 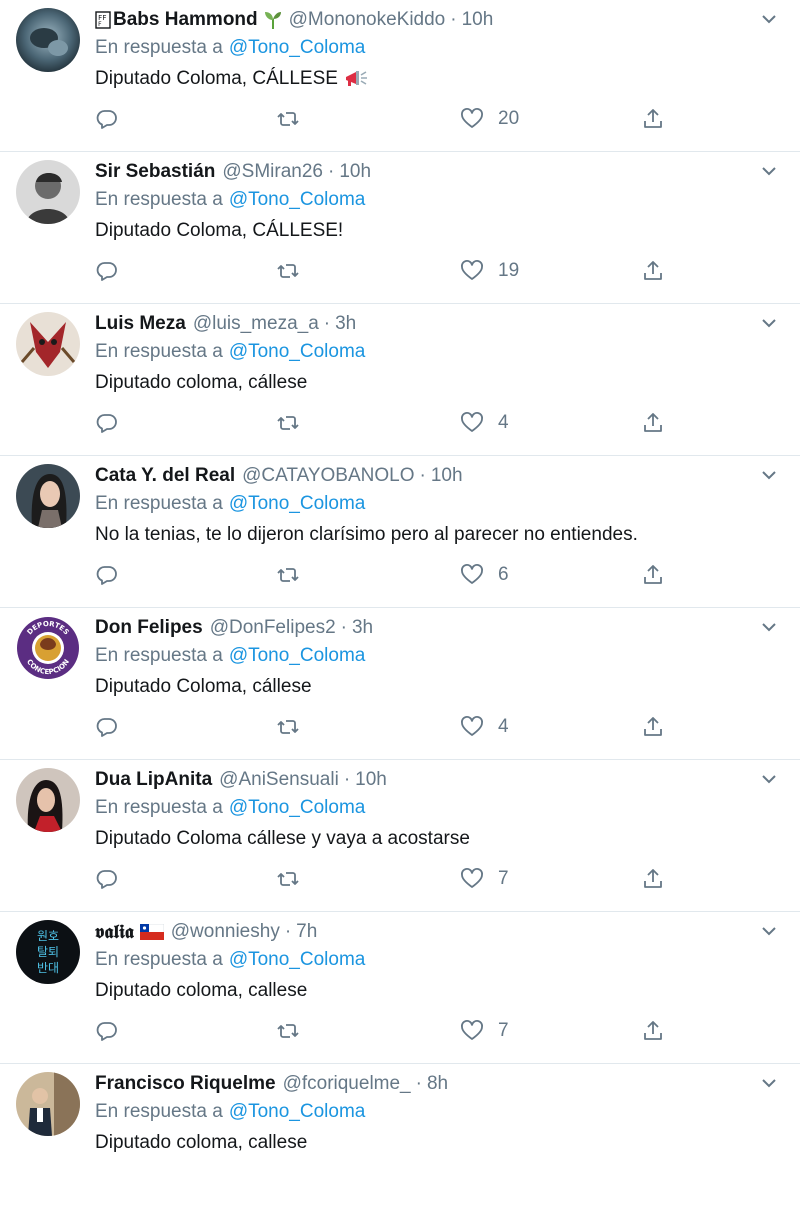 What do you see at coordinates (279, 780) in the screenshot?
I see `handle: @AniSensuali` at bounding box center [279, 780].